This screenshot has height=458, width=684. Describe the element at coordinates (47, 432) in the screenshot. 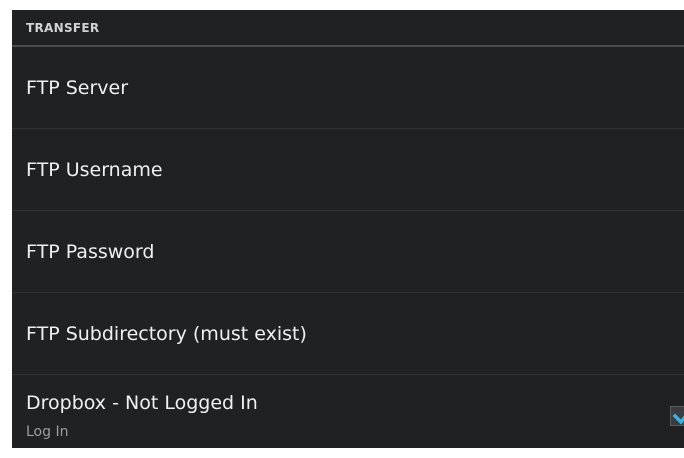

I see `pref-summary: Log In` at that location.